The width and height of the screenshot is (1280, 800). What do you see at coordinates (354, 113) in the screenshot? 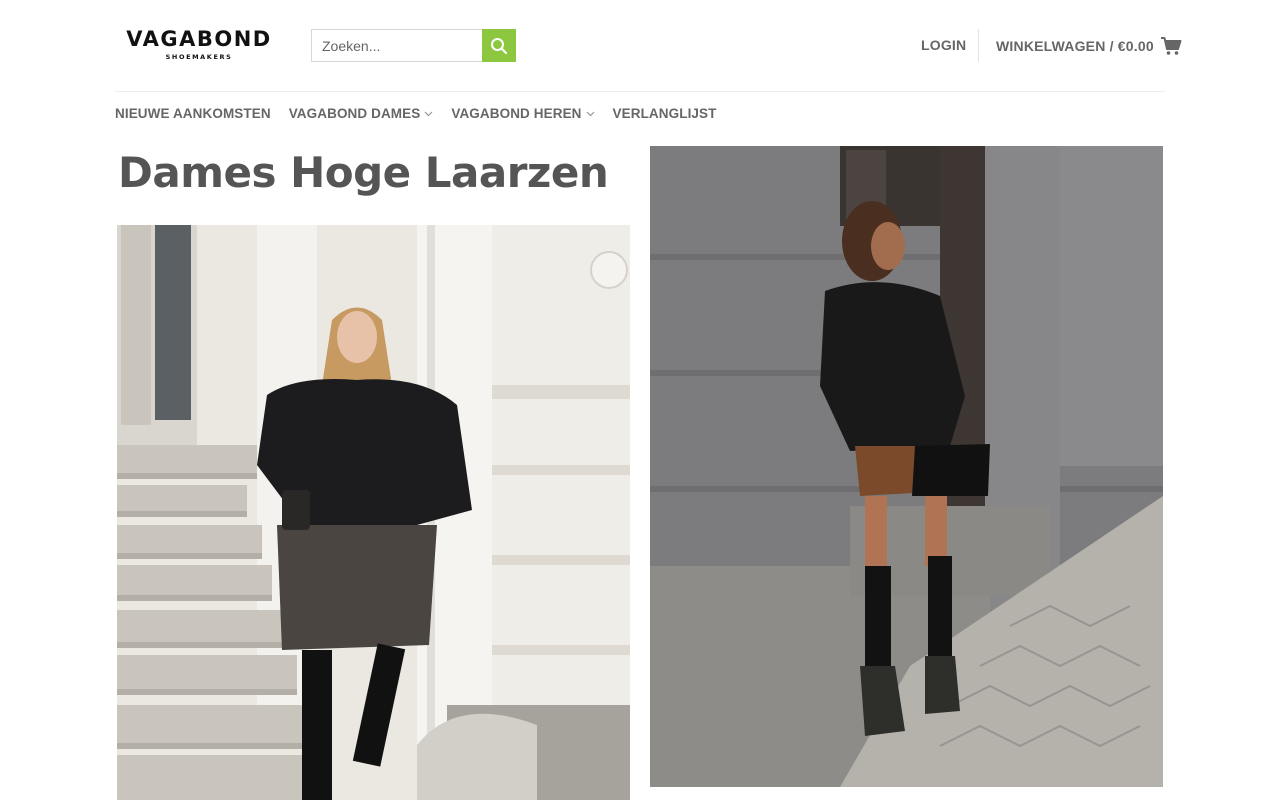
I see `nav-item-label: VAGABOND DAMES` at bounding box center [354, 113].